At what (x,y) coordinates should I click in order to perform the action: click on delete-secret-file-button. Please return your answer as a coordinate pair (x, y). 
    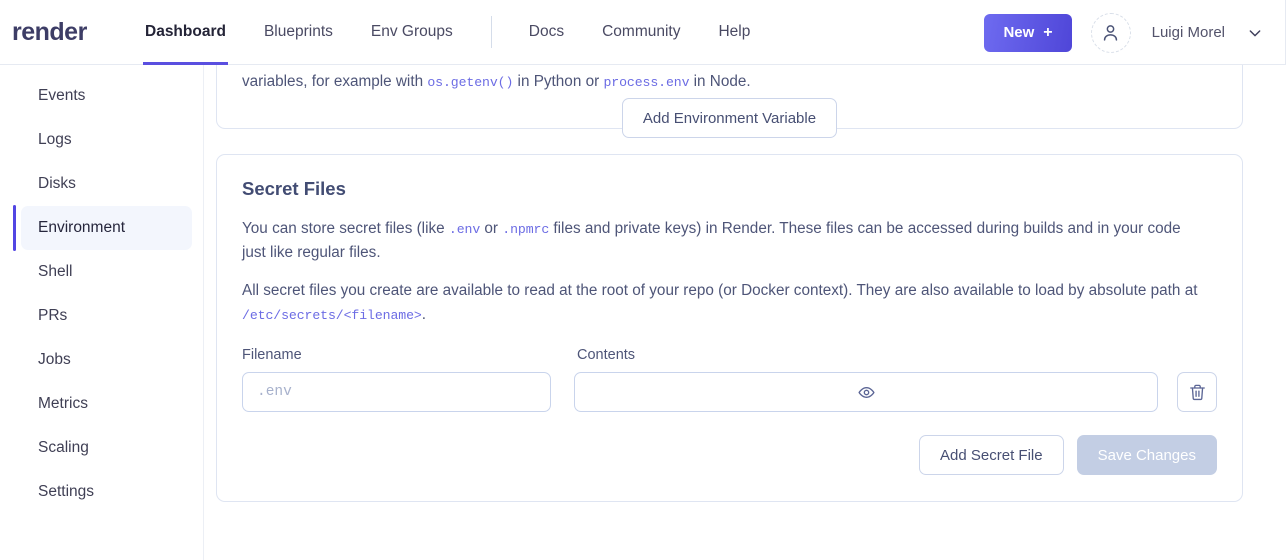
    Looking at the image, I should click on (1197, 392).